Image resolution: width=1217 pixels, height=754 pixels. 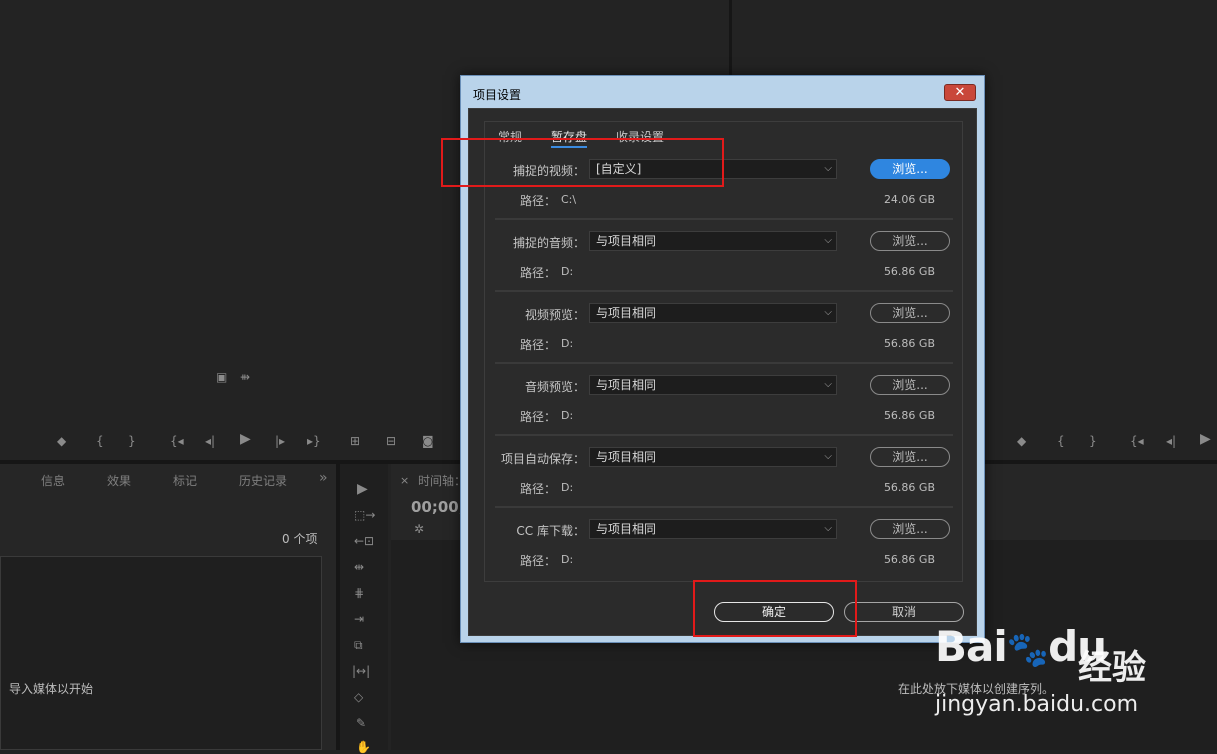 What do you see at coordinates (626, 529) in the screenshot?
I see `cc-library-value: 与项目相同` at bounding box center [626, 529].